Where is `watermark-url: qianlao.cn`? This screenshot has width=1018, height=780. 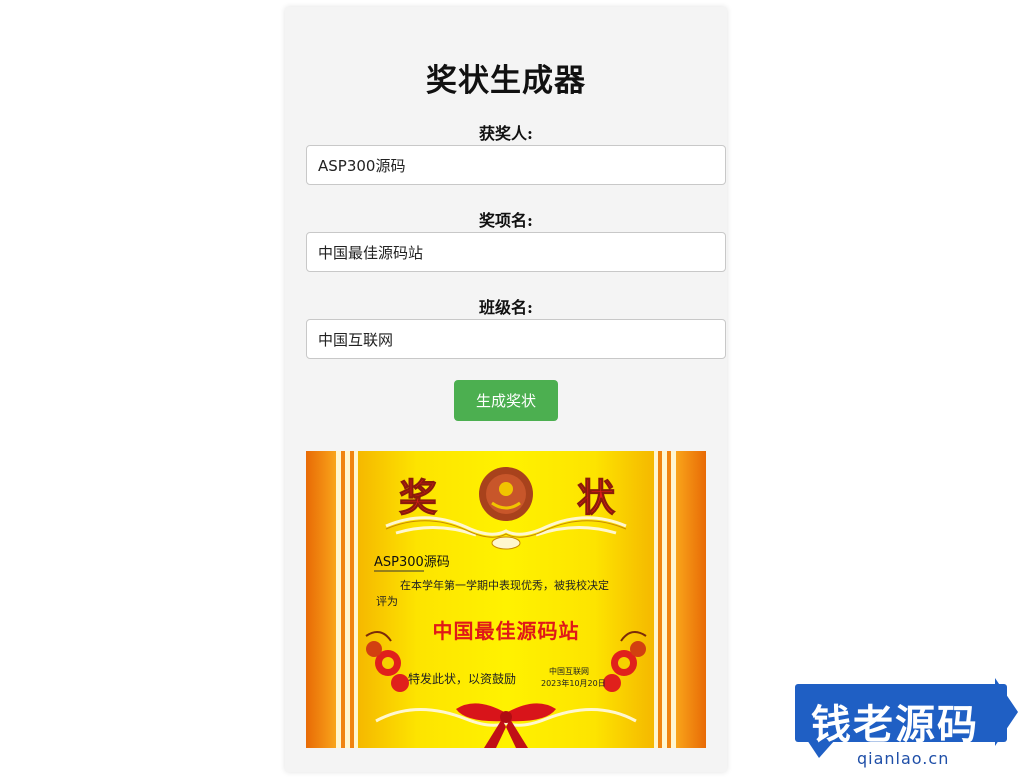 watermark-url: qianlao.cn is located at coordinates (903, 758).